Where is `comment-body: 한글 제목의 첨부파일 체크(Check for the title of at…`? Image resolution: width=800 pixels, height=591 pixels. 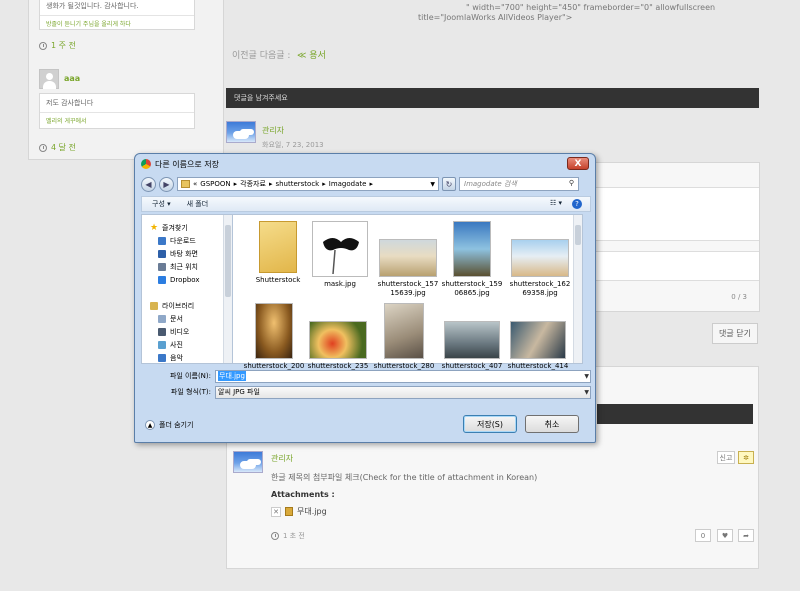
comment-body: 한글 제목의 첨부파일 체크(Check for the title of at… is located at coordinates (404, 477).